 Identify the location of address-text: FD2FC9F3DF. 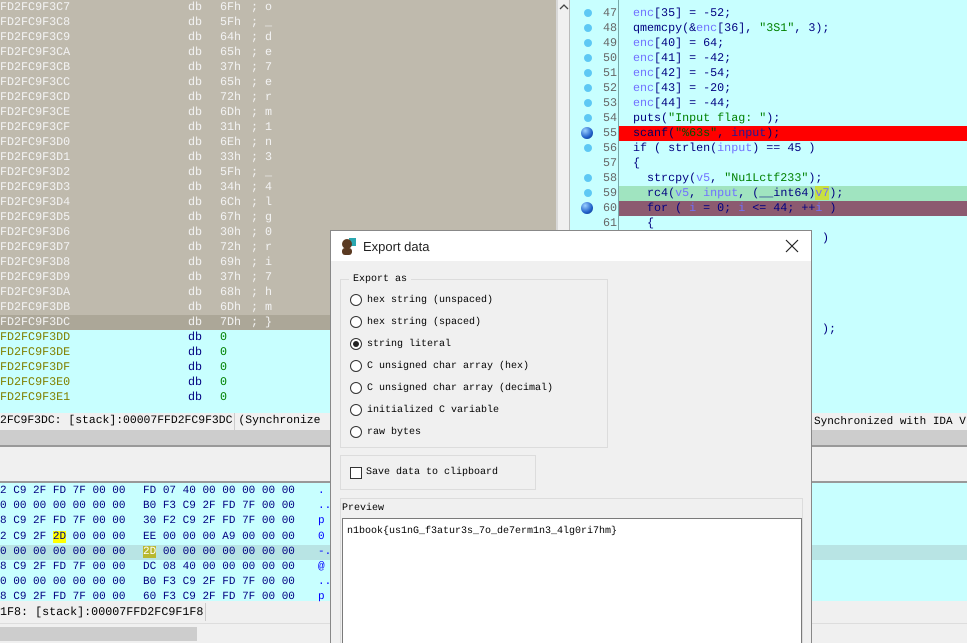
(35, 367).